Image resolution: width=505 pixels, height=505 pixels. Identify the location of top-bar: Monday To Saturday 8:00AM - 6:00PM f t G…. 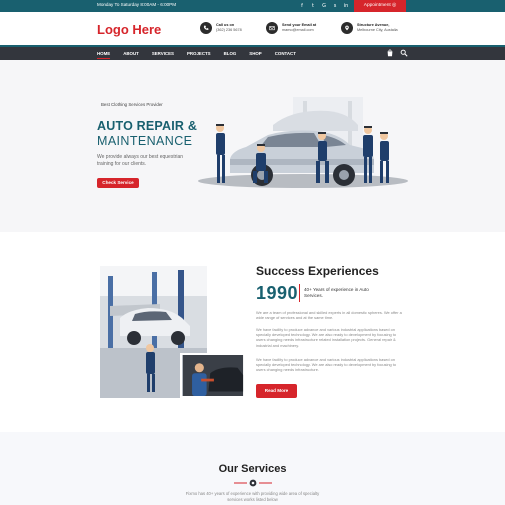
(252, 6).